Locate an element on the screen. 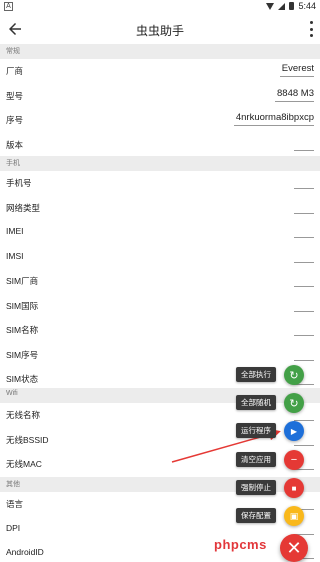 This screenshot has height=562, width=320. fab-button: ▣ is located at coordinates (294, 516).